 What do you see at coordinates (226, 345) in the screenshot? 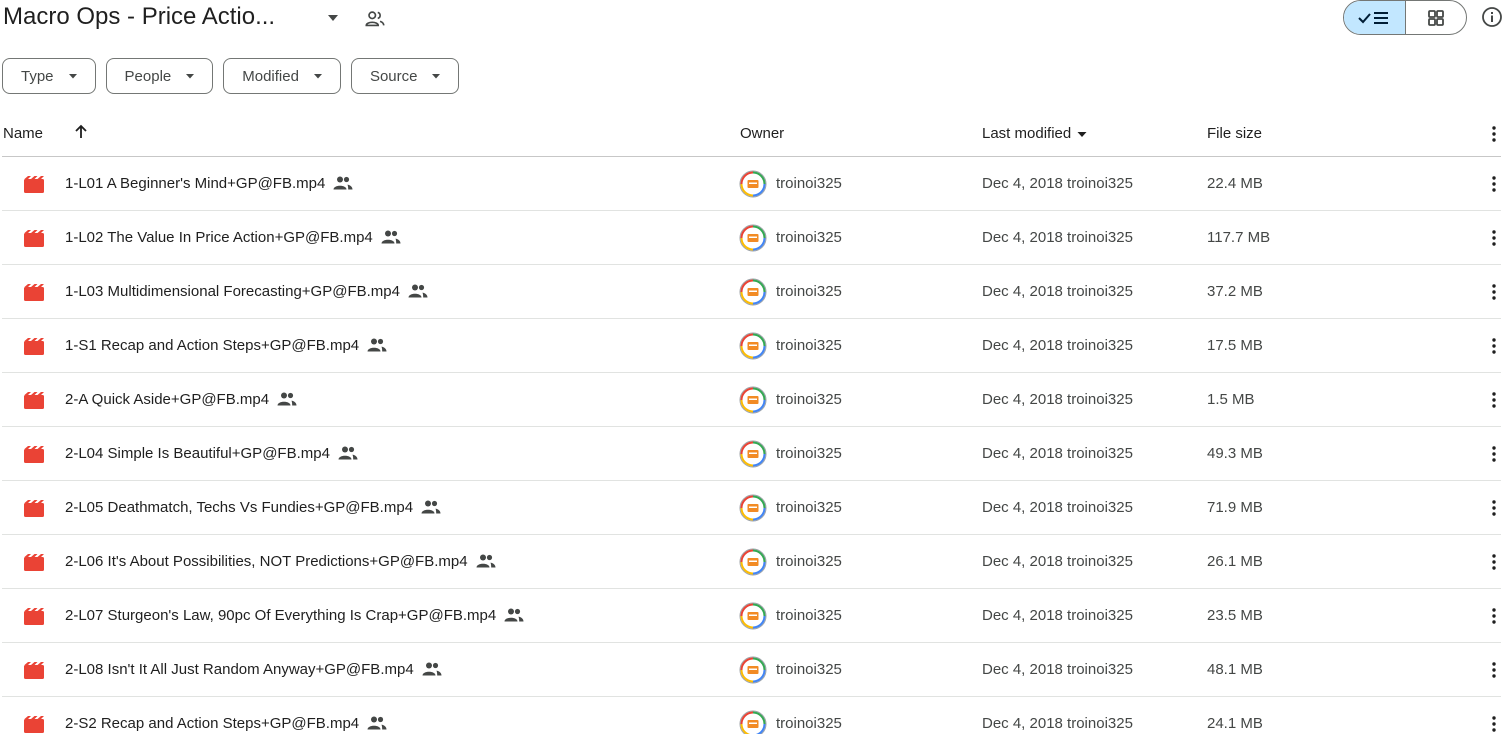
I see `file-name: 1-S1 Recap and Action Steps+GP@FB.mp4` at bounding box center [226, 345].